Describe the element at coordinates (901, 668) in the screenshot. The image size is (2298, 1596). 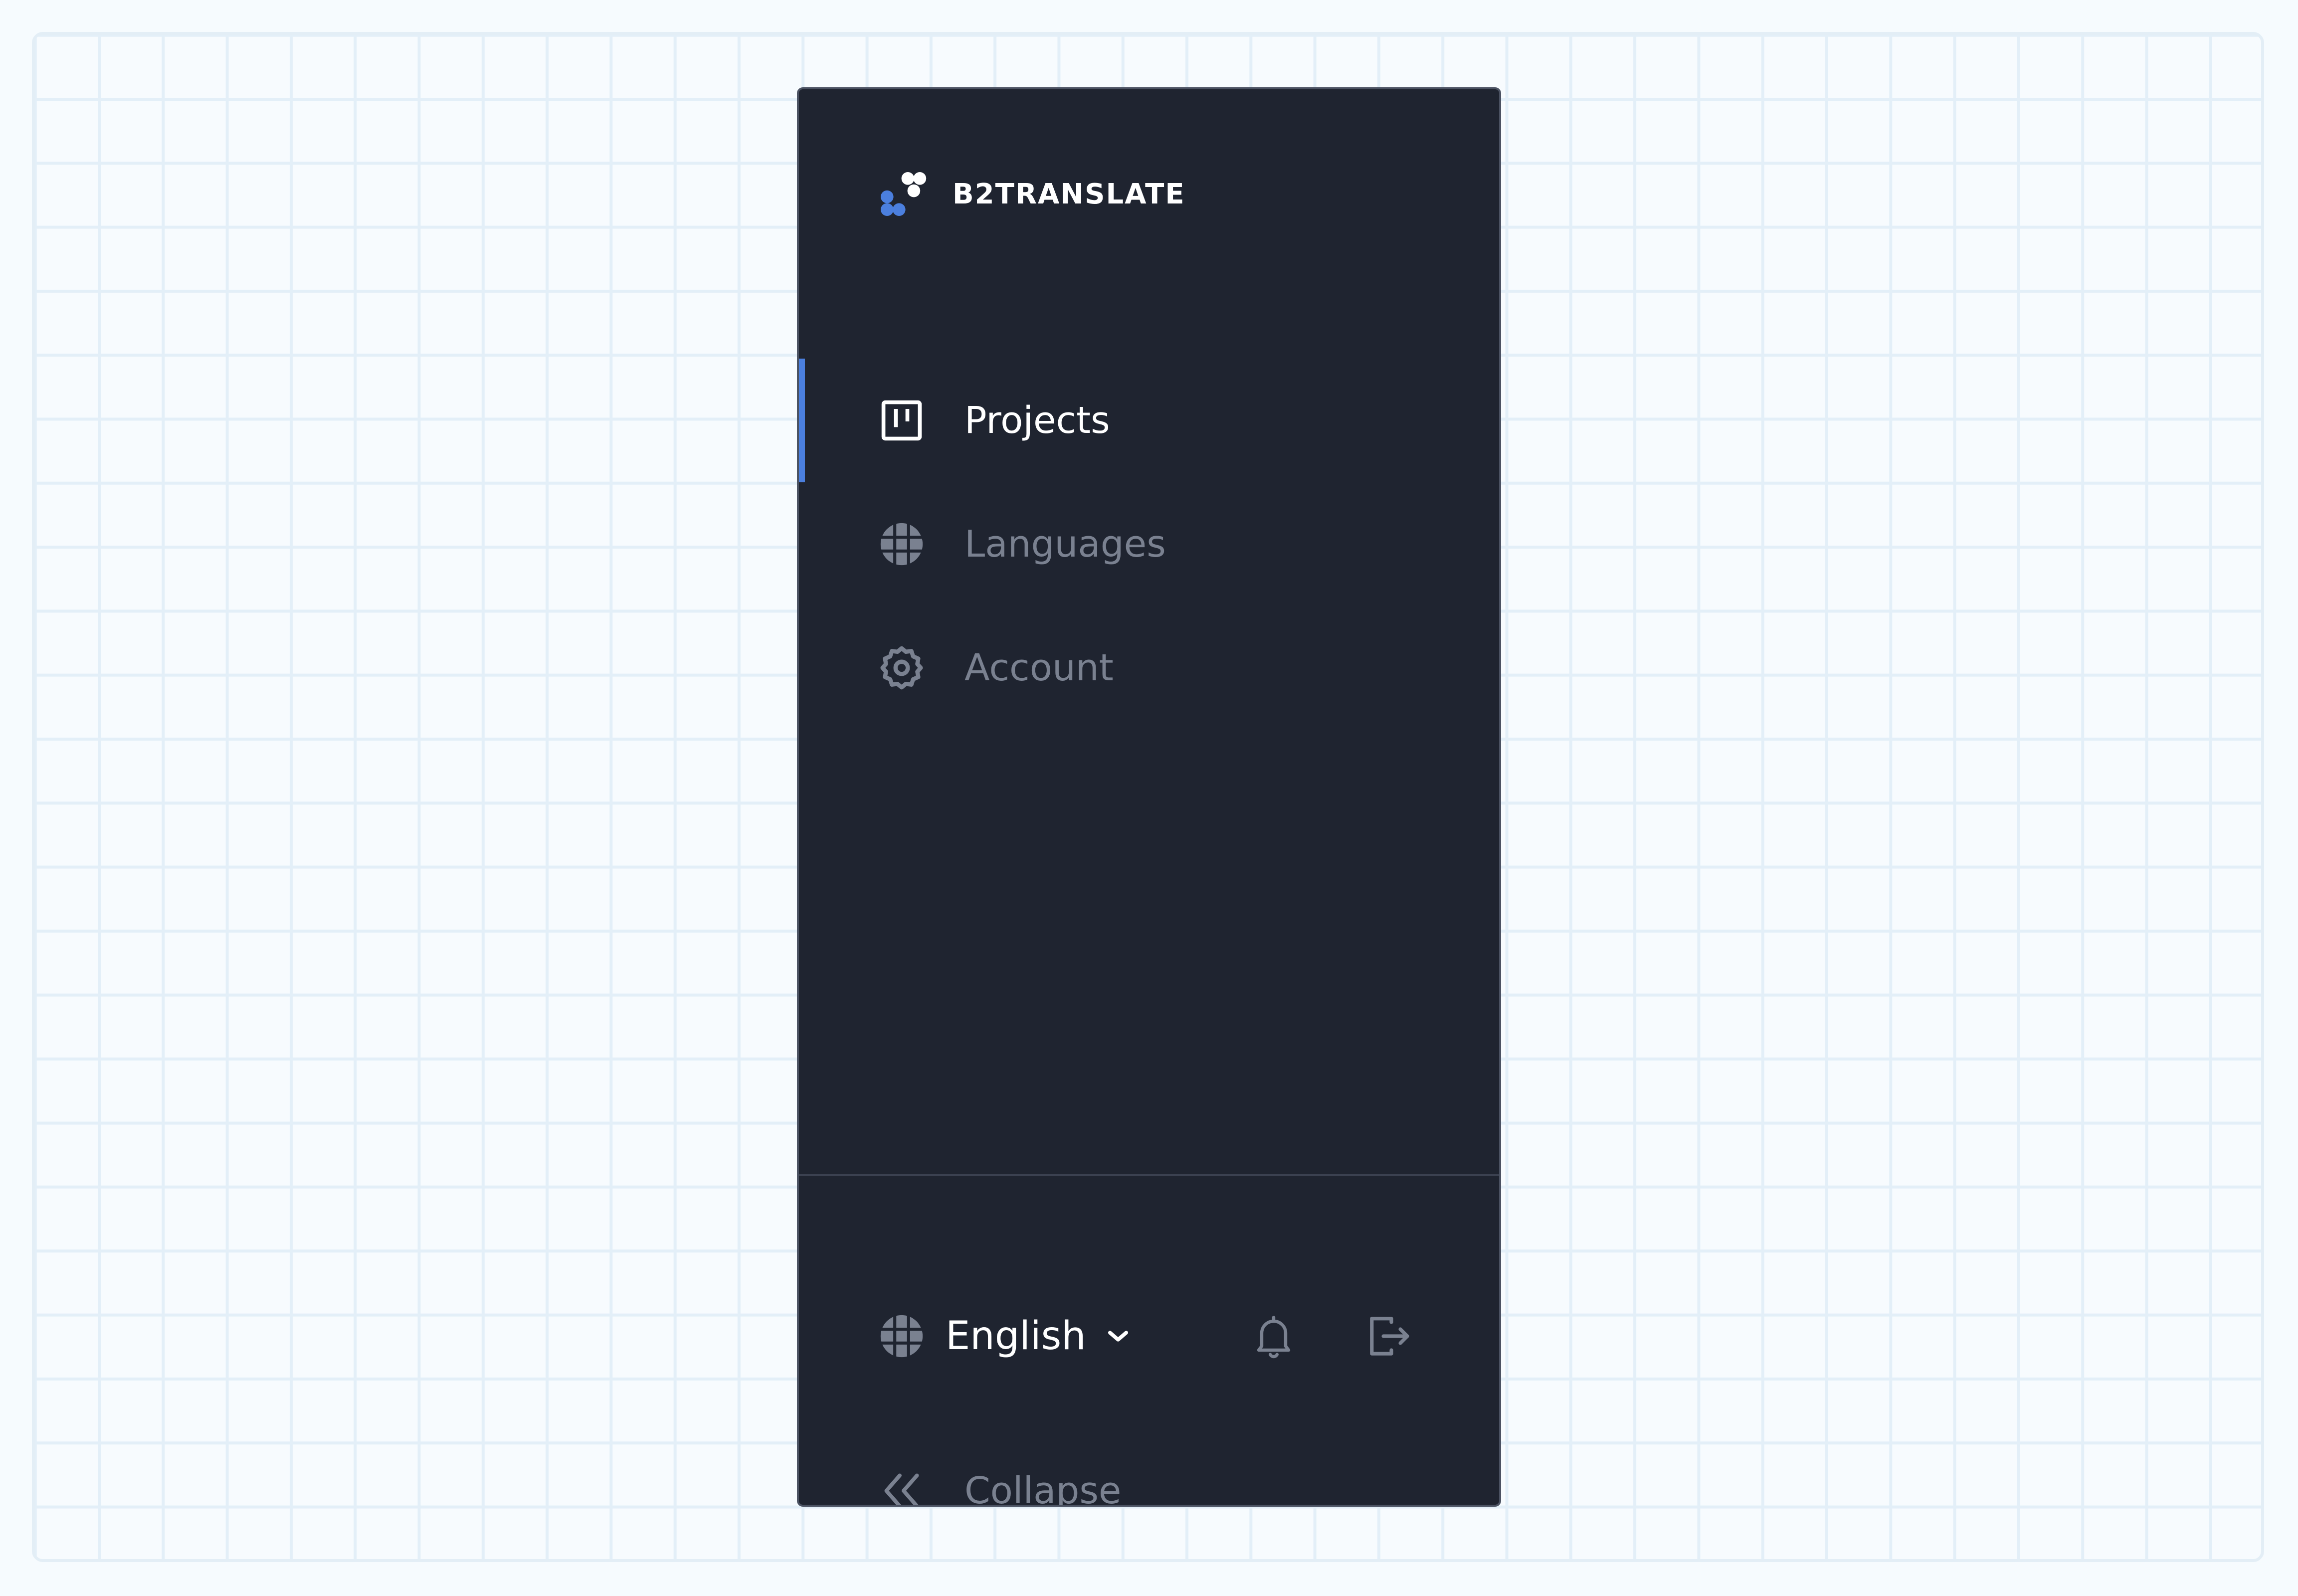
I see `gear-icon` at that location.